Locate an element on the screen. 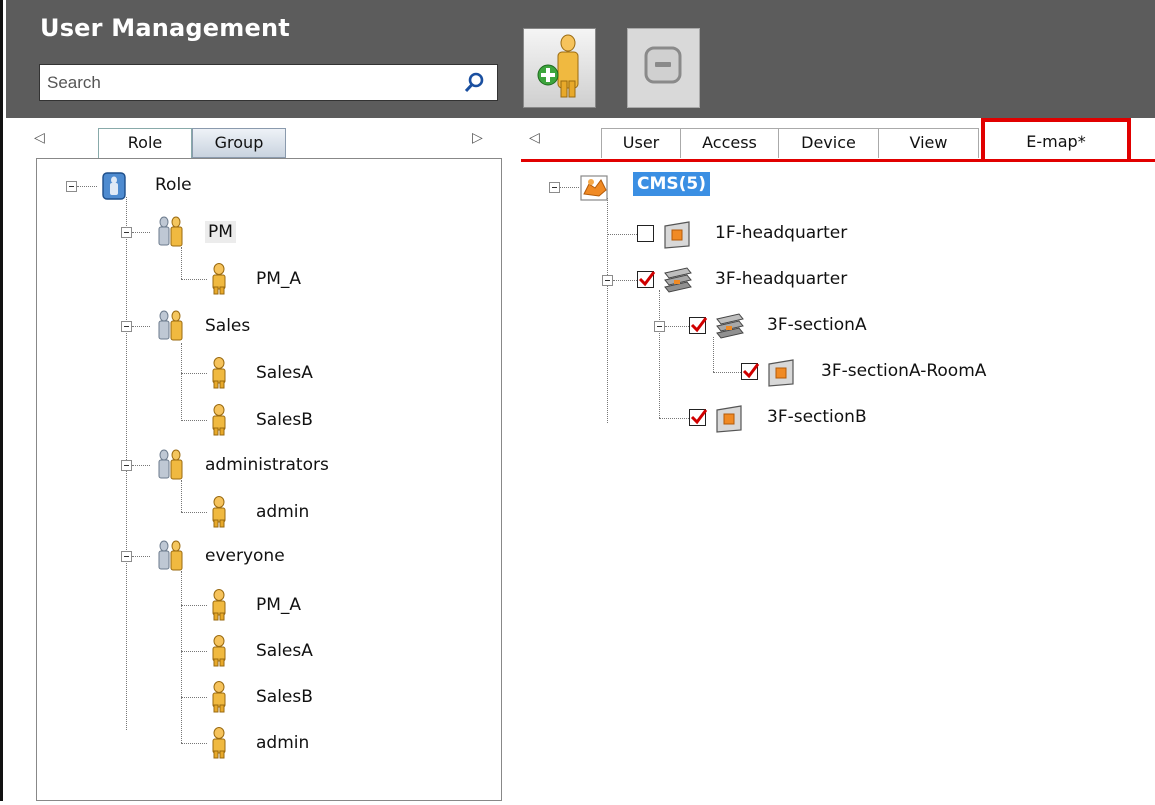 The width and height of the screenshot is (1155, 805). remove-icon is located at coordinates (663, 65).